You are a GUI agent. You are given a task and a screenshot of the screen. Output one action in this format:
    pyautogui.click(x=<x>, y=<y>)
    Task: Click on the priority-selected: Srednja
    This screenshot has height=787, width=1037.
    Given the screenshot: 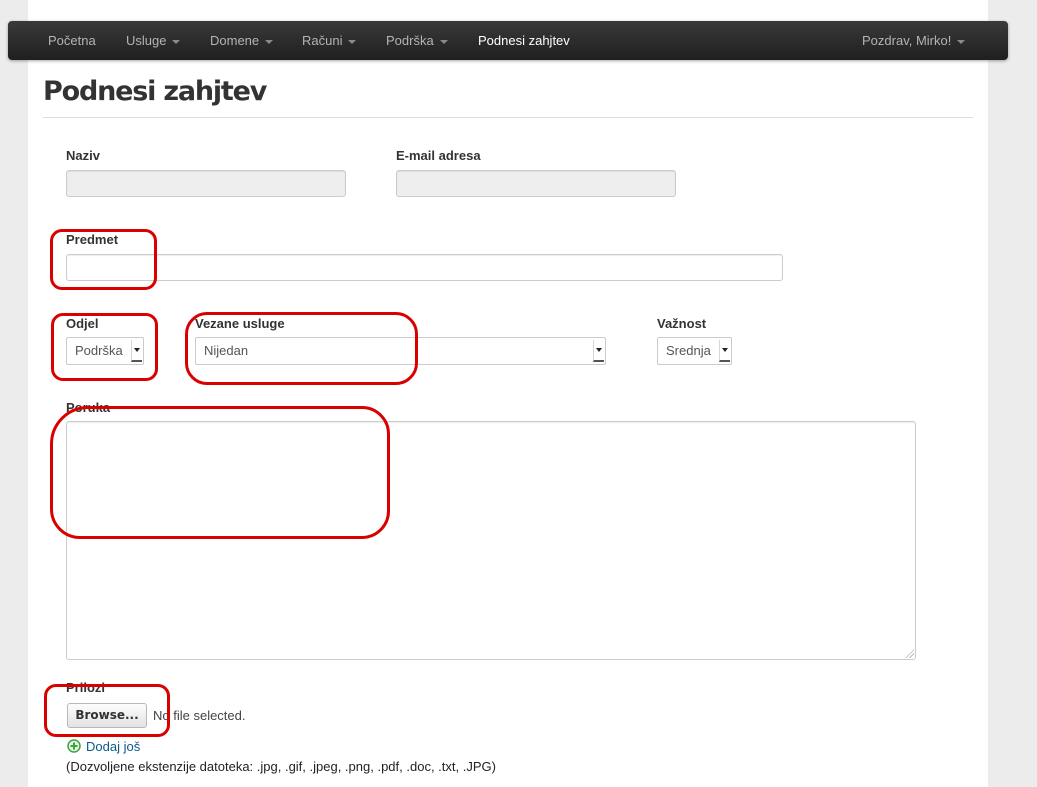 What is the action you would take?
    pyautogui.click(x=688, y=350)
    